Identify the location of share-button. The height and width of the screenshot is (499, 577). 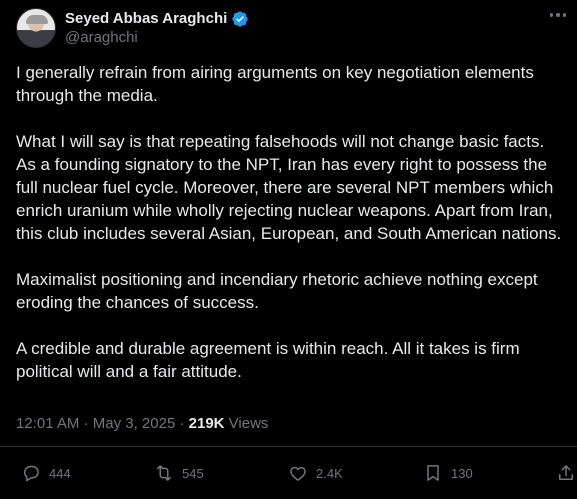
(566, 473).